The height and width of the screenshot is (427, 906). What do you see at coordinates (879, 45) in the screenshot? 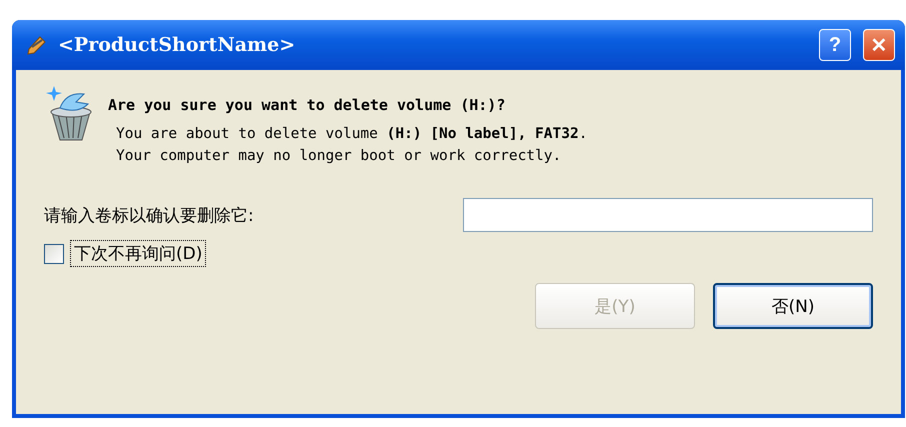
I see `close-button: ✕` at bounding box center [879, 45].